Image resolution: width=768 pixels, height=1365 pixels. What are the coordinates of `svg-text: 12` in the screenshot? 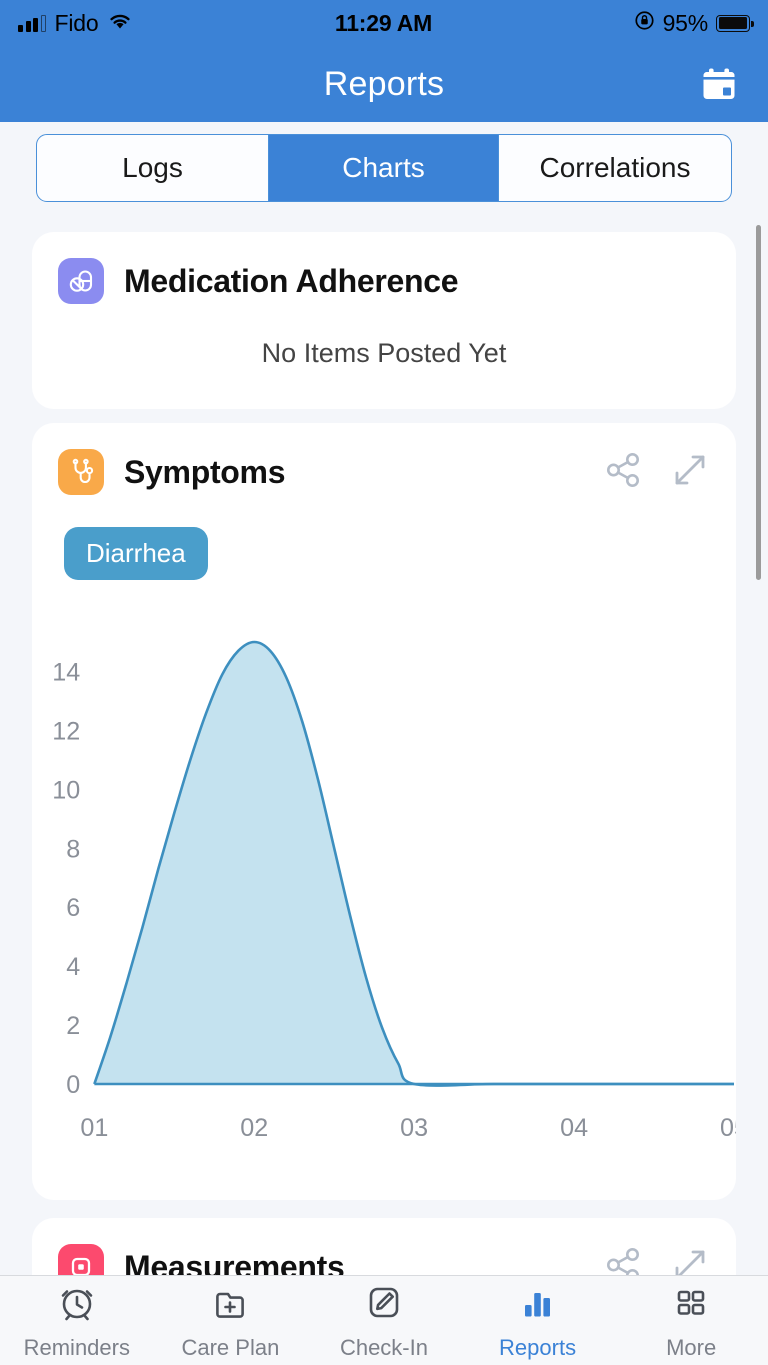 It's located at (66, 731).